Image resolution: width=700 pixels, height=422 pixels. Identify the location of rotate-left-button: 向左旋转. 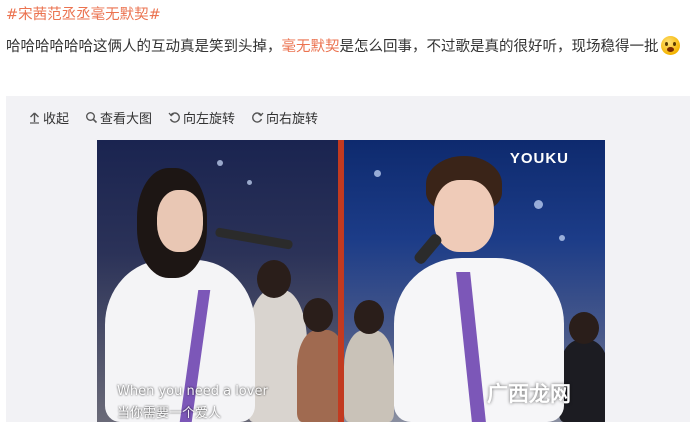
(201, 117).